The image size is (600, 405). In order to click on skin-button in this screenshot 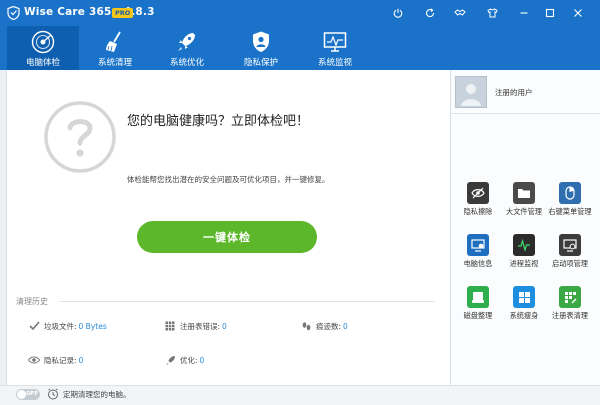, I will do `click(492, 13)`.